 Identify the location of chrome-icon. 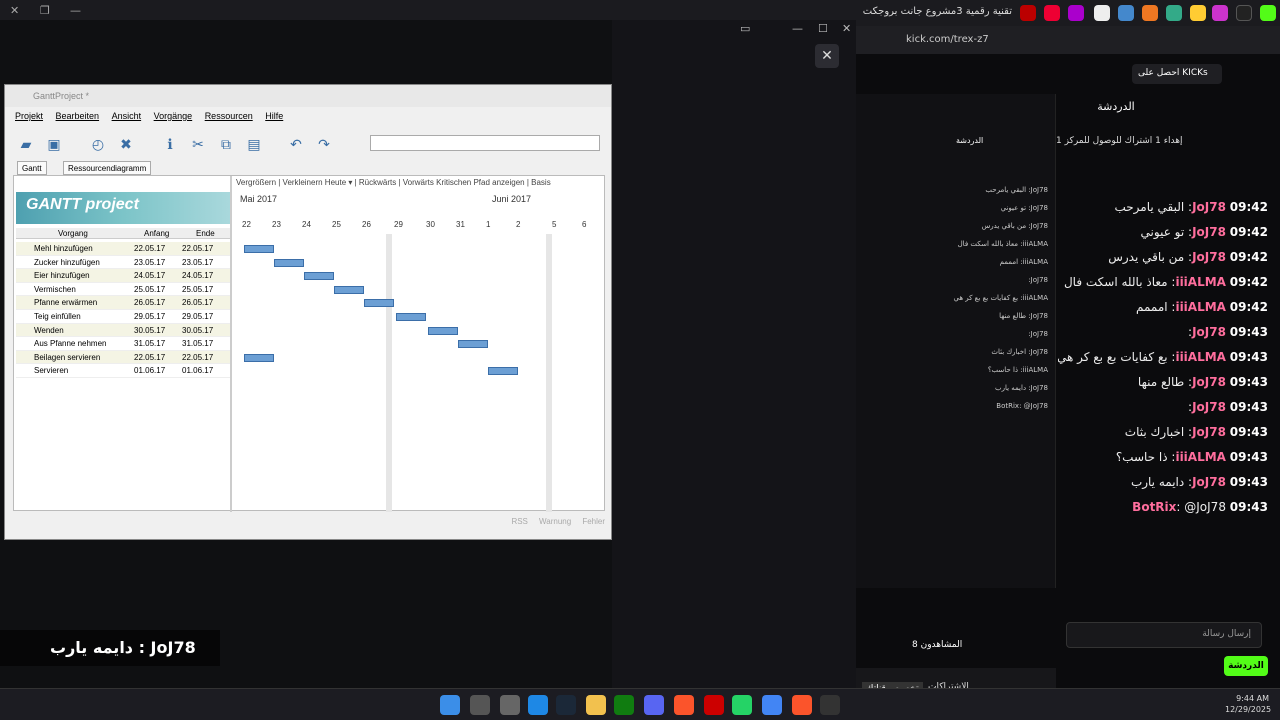
(772, 705).